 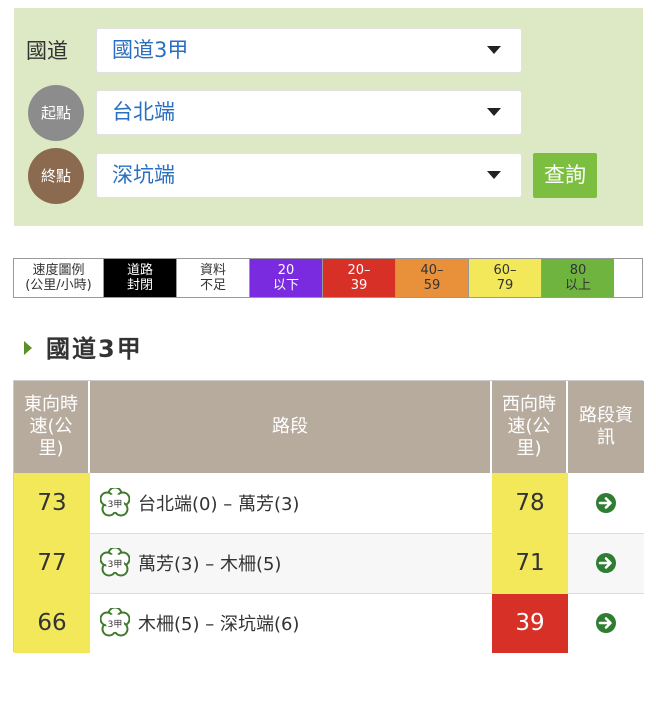 What do you see at coordinates (219, 624) in the screenshot?
I see `segment-name: 木柵(5) – 深坑端(6)` at bounding box center [219, 624].